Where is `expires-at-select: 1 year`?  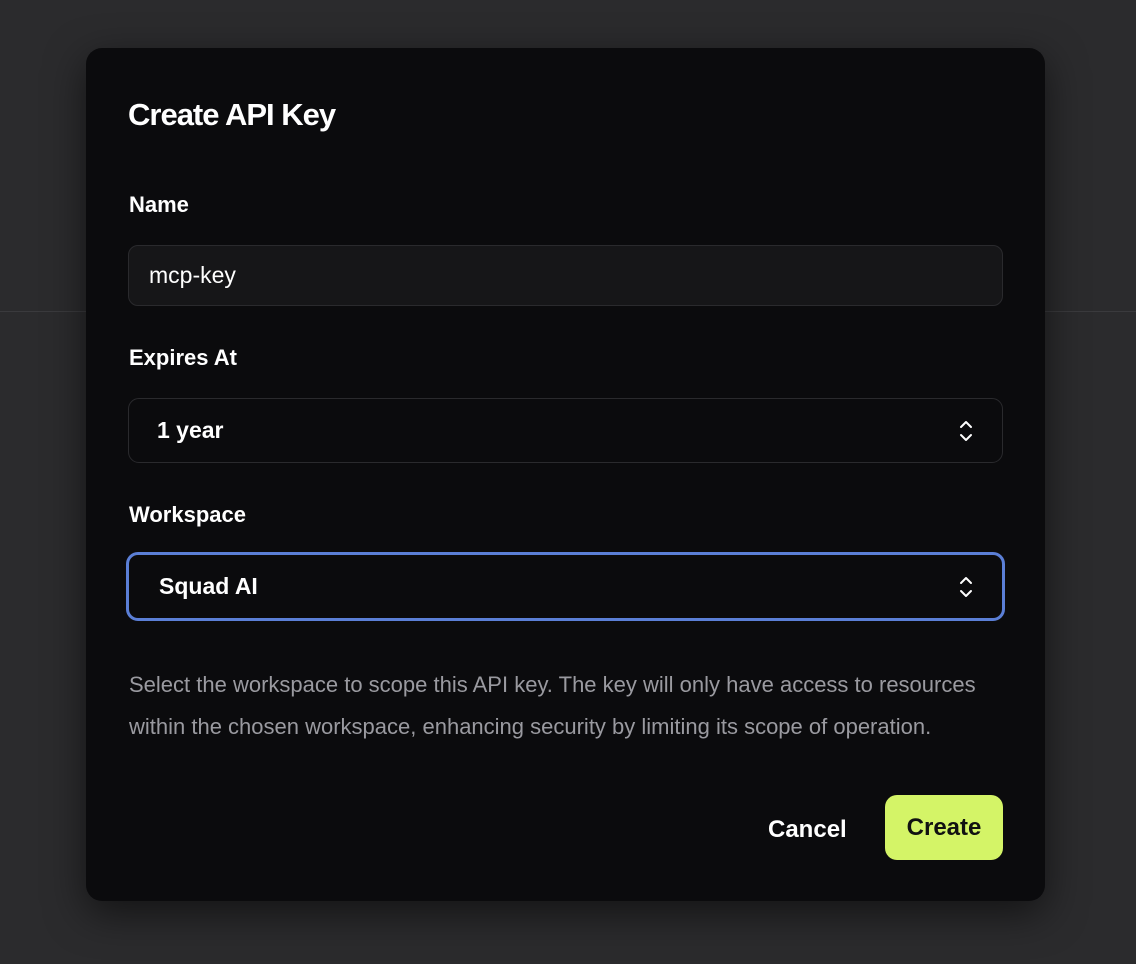
expires-at-select: 1 year is located at coordinates (565, 430).